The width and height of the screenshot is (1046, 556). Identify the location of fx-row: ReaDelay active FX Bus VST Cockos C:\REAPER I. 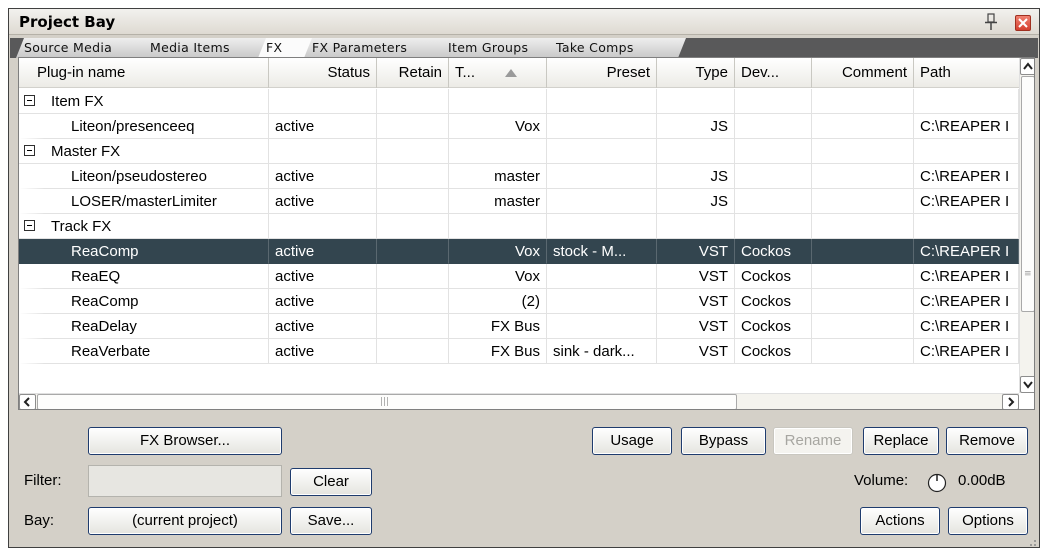
(519, 326).